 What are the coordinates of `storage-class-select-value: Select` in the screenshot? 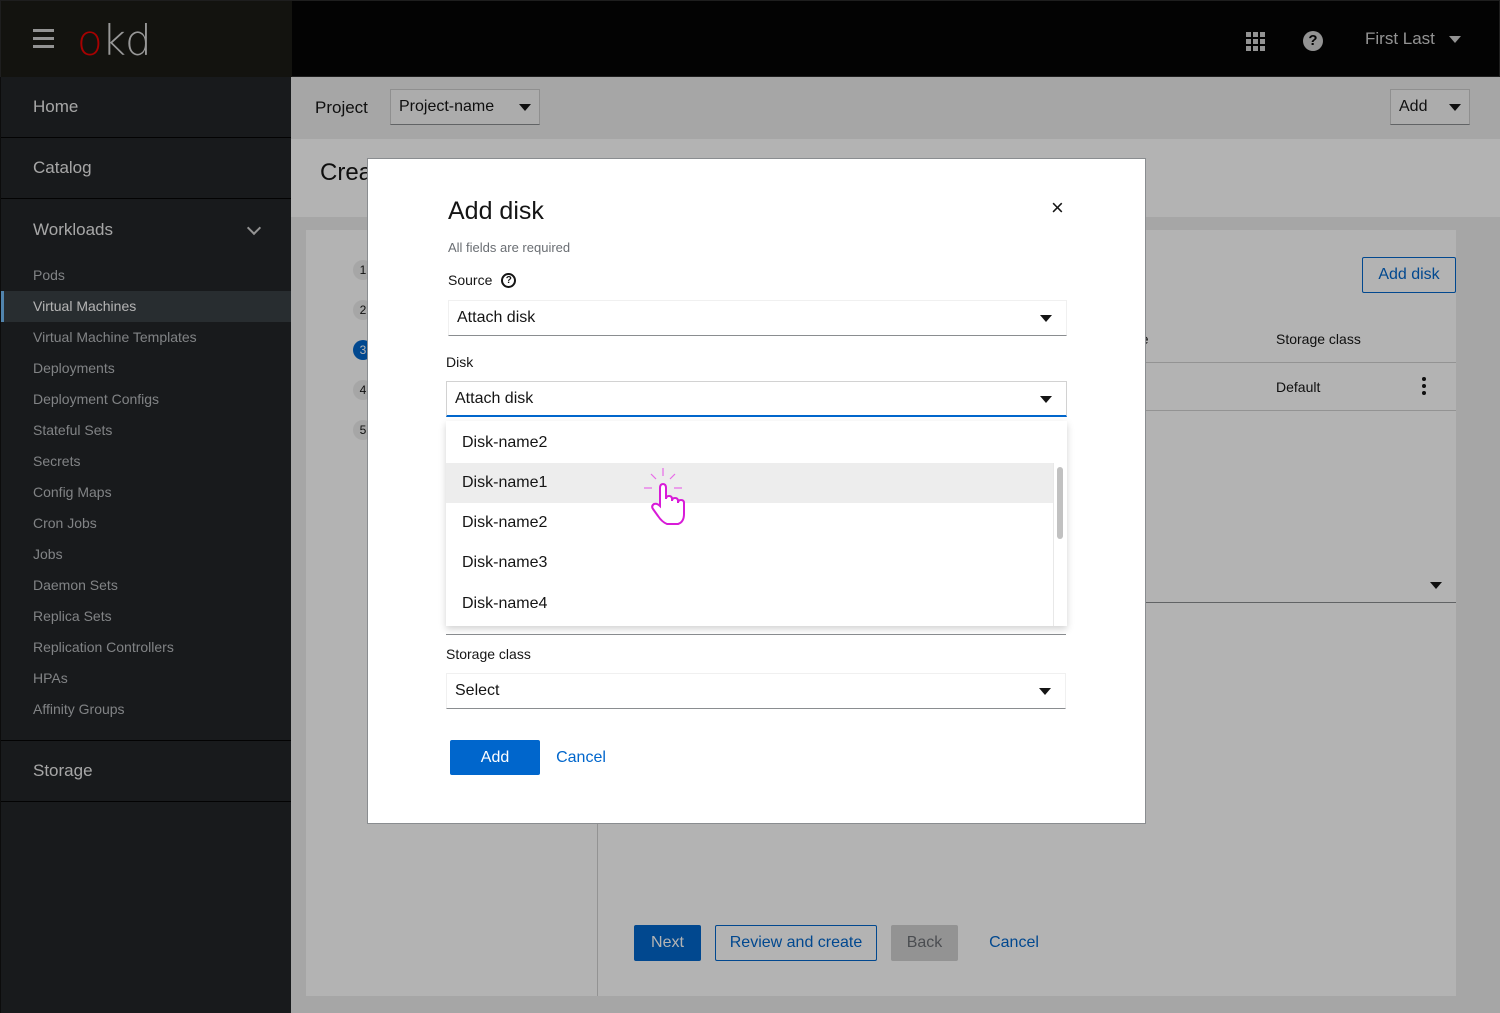 It's located at (477, 690).